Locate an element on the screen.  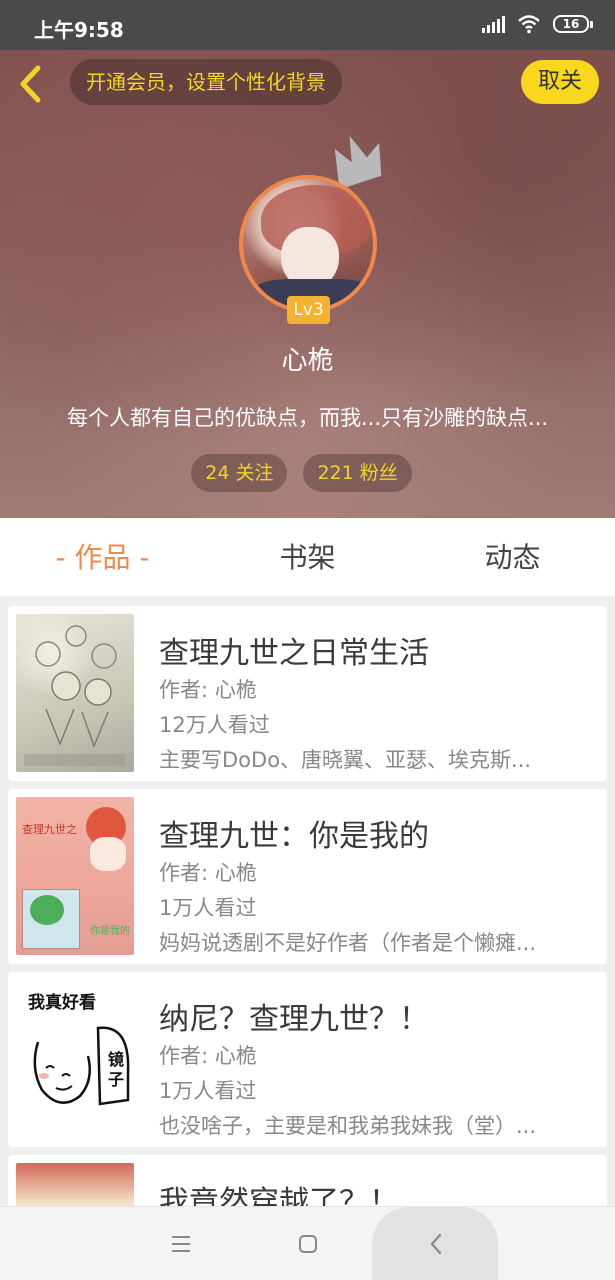
work-title: 查理九世：你是我的 is located at coordinates (294, 836).